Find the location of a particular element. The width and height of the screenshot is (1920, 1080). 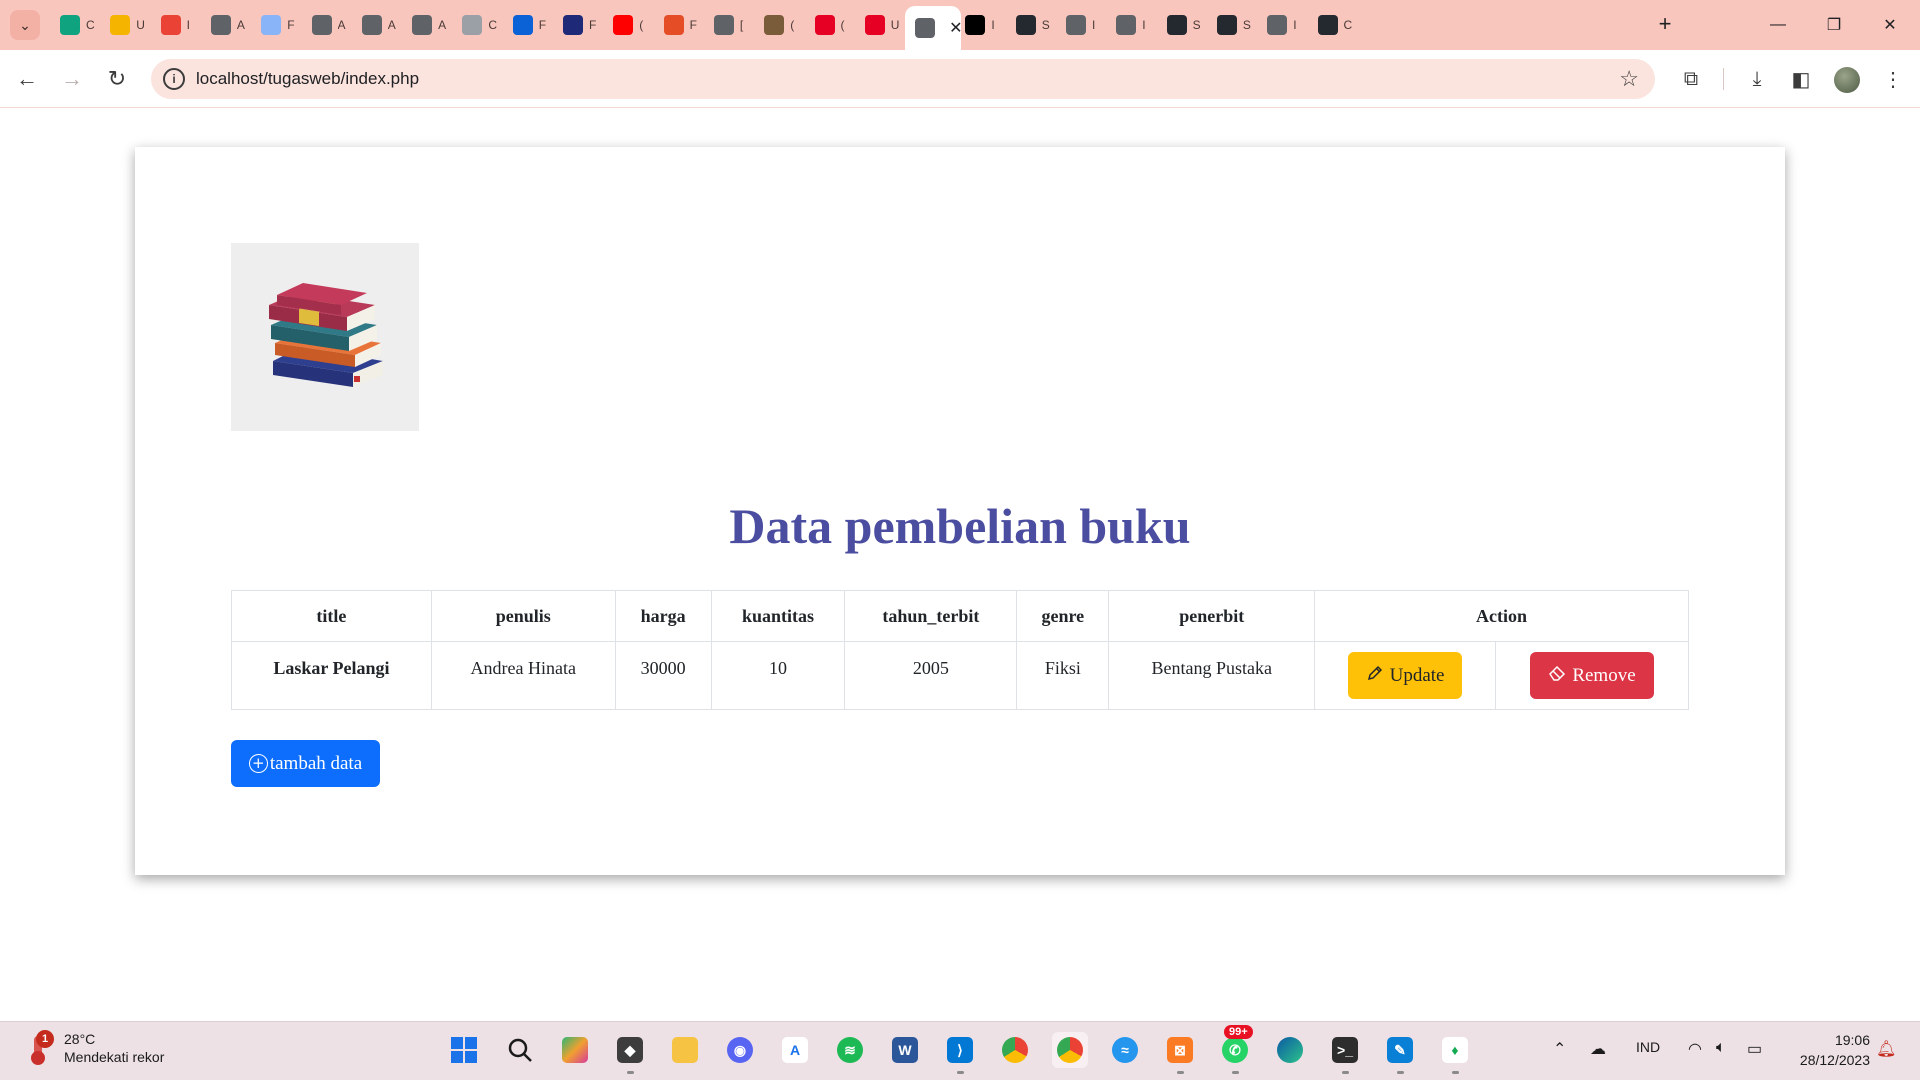

taskbar-paint: ✎ is located at coordinates (1400, 1053).